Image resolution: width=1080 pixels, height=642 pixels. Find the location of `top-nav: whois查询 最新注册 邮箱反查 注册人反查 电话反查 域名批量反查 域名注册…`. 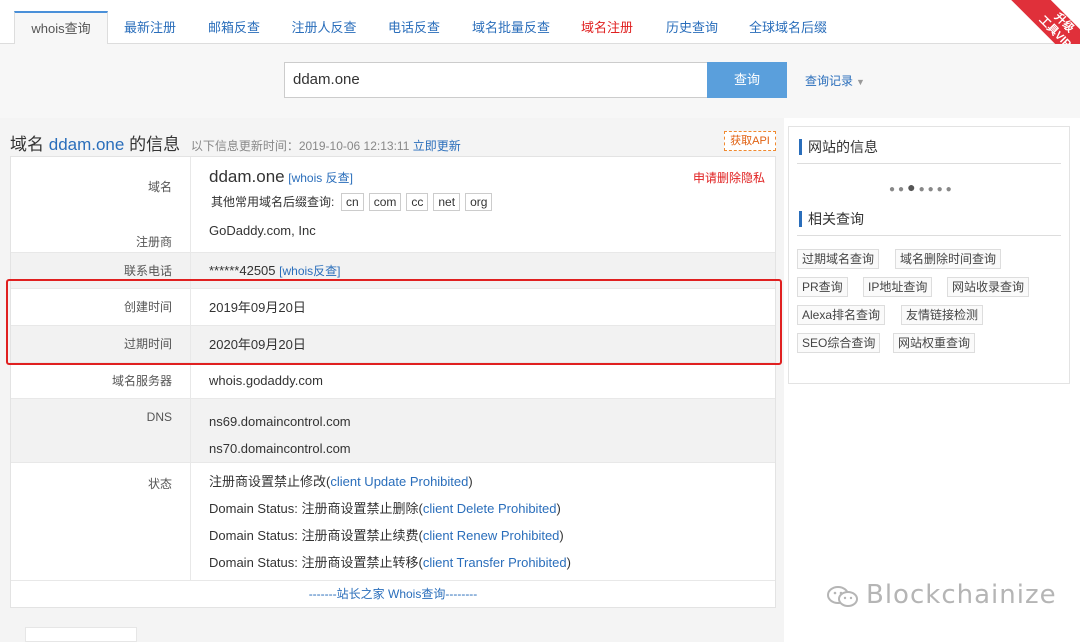

top-nav: whois查询 最新注册 邮箱反查 注册人反查 电话反查 域名批量反查 域名注册… is located at coordinates (540, 35).